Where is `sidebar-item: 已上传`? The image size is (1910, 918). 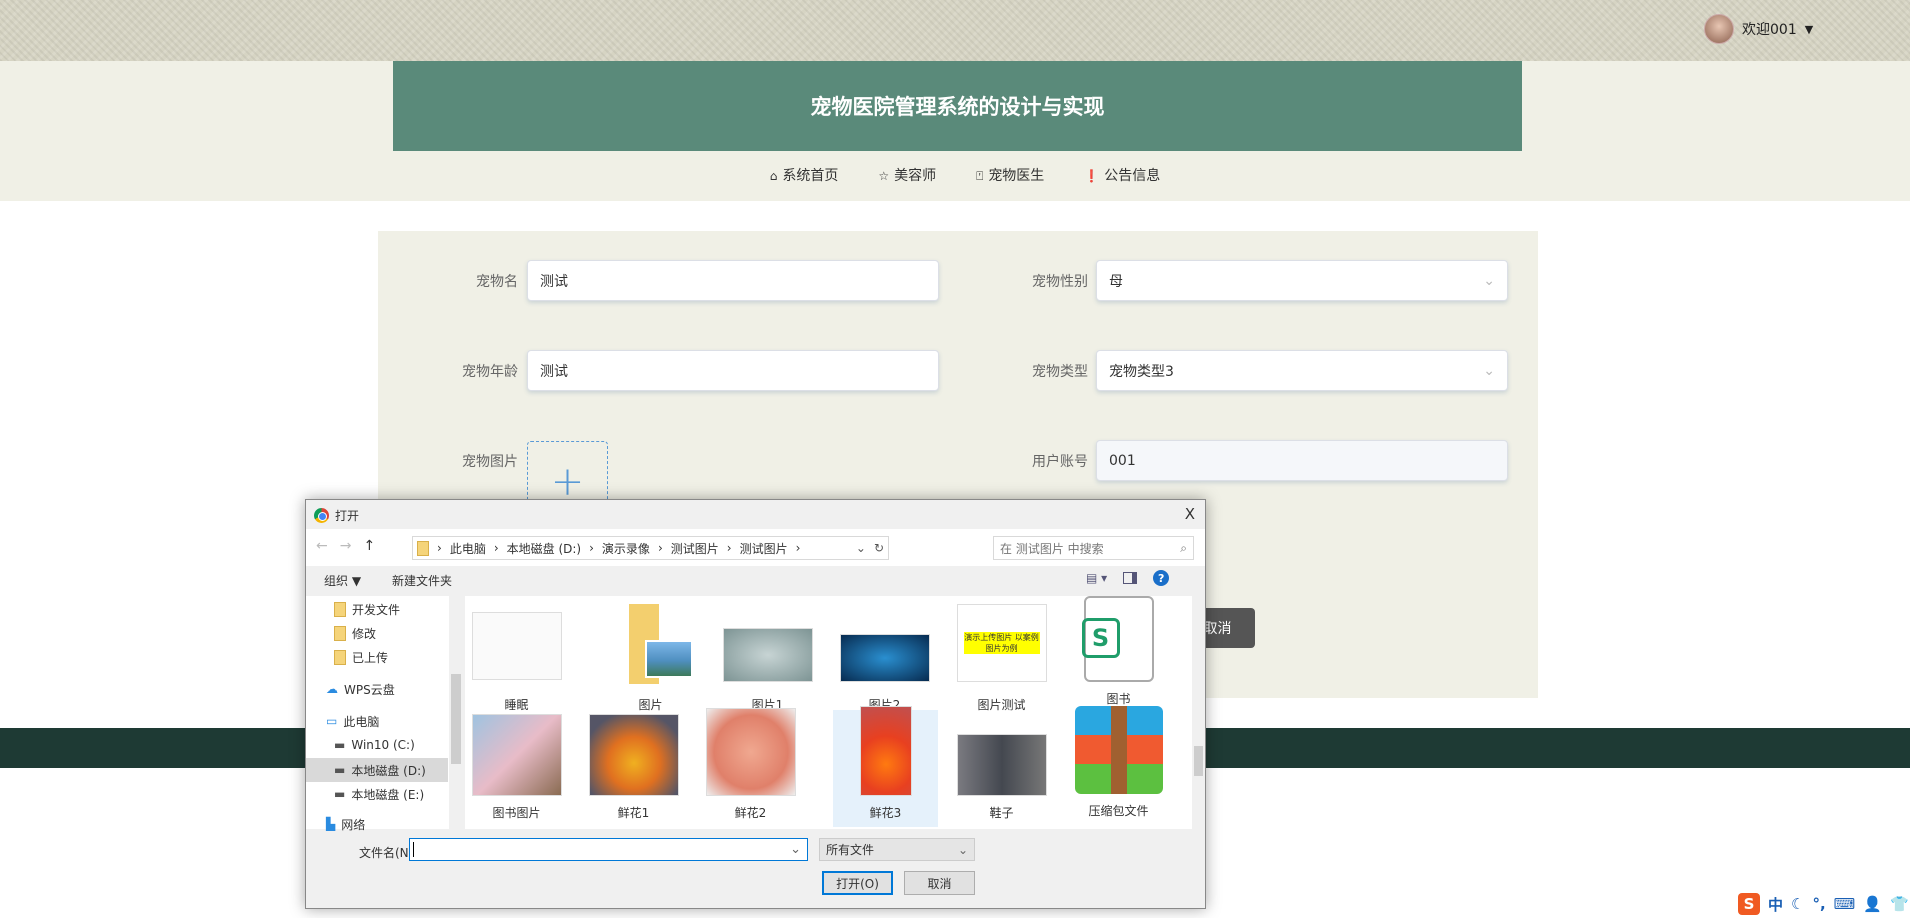
sidebar-item: 已上传 is located at coordinates (377, 657).